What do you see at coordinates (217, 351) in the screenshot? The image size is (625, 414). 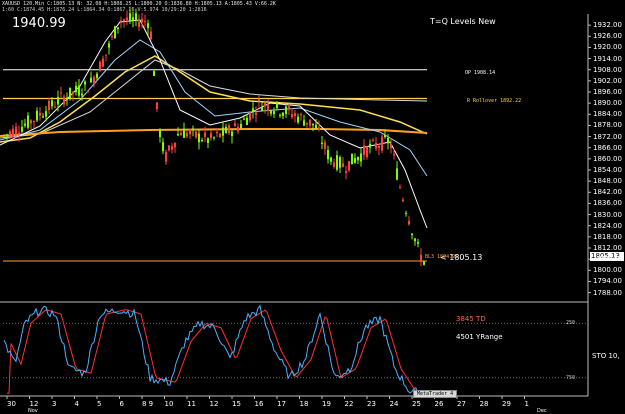 I see `sto-signal-line` at bounding box center [217, 351].